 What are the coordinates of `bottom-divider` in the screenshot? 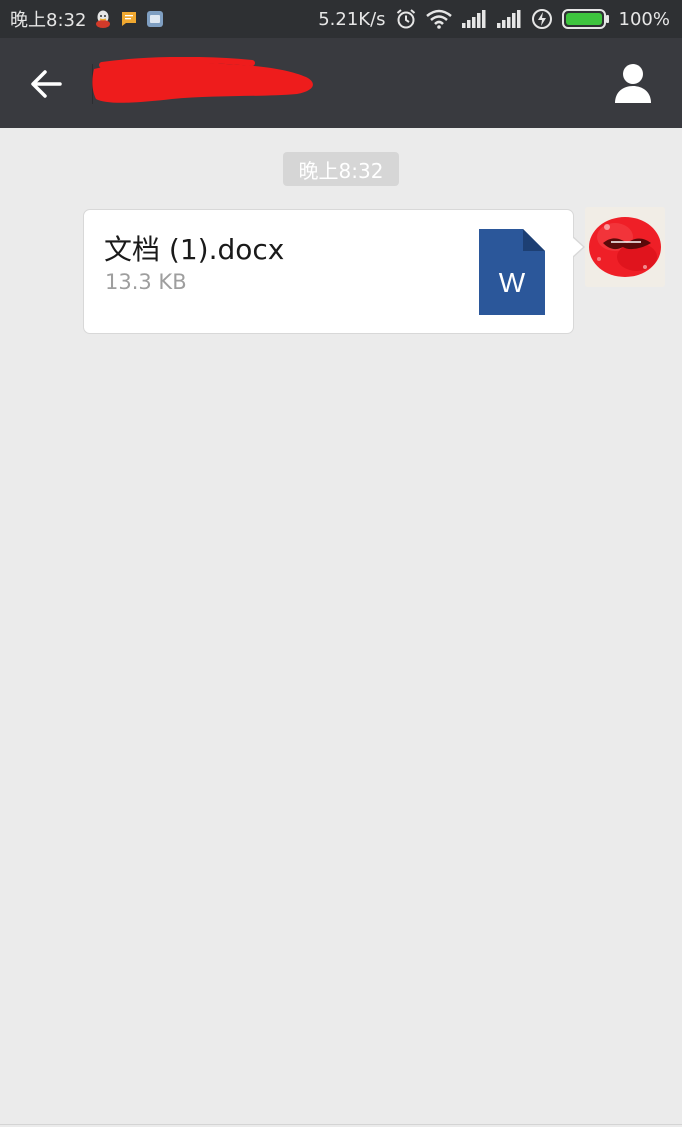 It's located at (341, 1124).